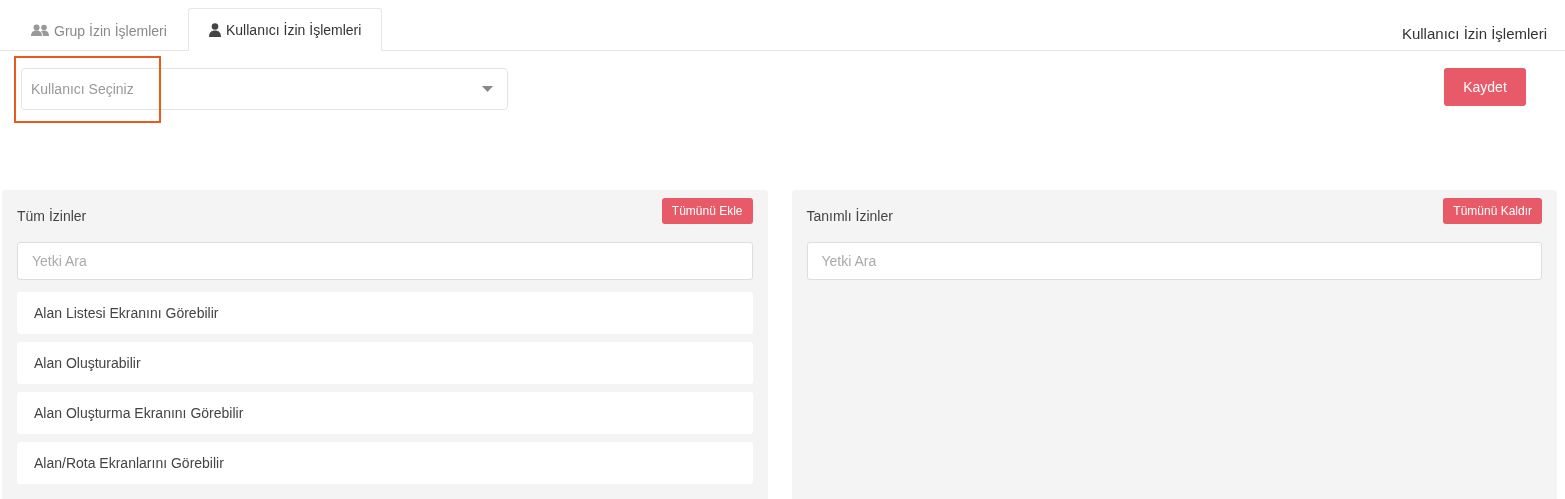 The image size is (1565, 499). I want to click on tab: Kullanıcı İzin İşlemleri, so click(285, 29).